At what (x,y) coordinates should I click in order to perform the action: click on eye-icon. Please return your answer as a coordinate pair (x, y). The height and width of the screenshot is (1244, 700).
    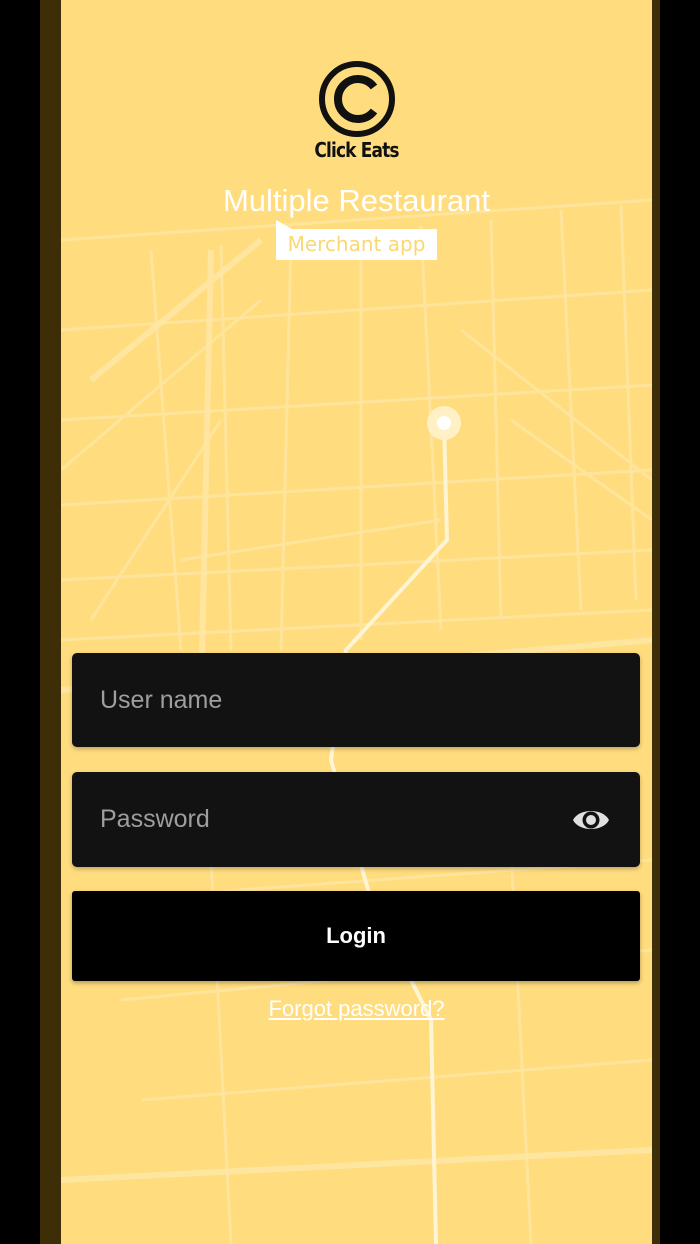
    Looking at the image, I should click on (591, 820).